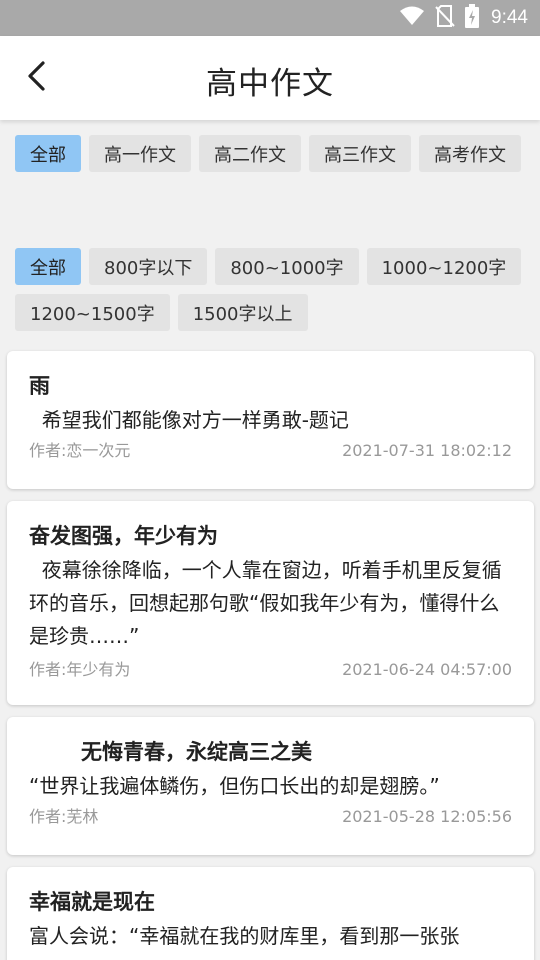 The image size is (540, 960). What do you see at coordinates (470, 153) in the screenshot?
I see `grade-chip-gaokao: 高考作文` at bounding box center [470, 153].